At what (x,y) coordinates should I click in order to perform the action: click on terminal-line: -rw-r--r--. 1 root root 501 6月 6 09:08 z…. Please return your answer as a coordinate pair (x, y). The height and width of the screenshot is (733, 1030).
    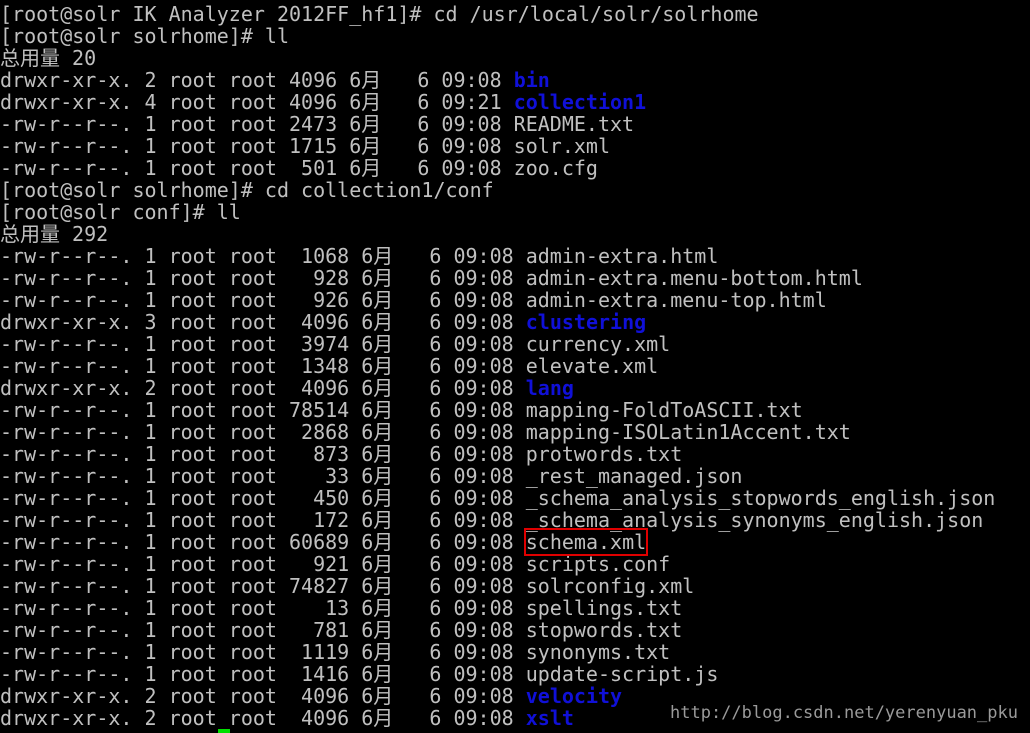
    Looking at the image, I should click on (515, 168).